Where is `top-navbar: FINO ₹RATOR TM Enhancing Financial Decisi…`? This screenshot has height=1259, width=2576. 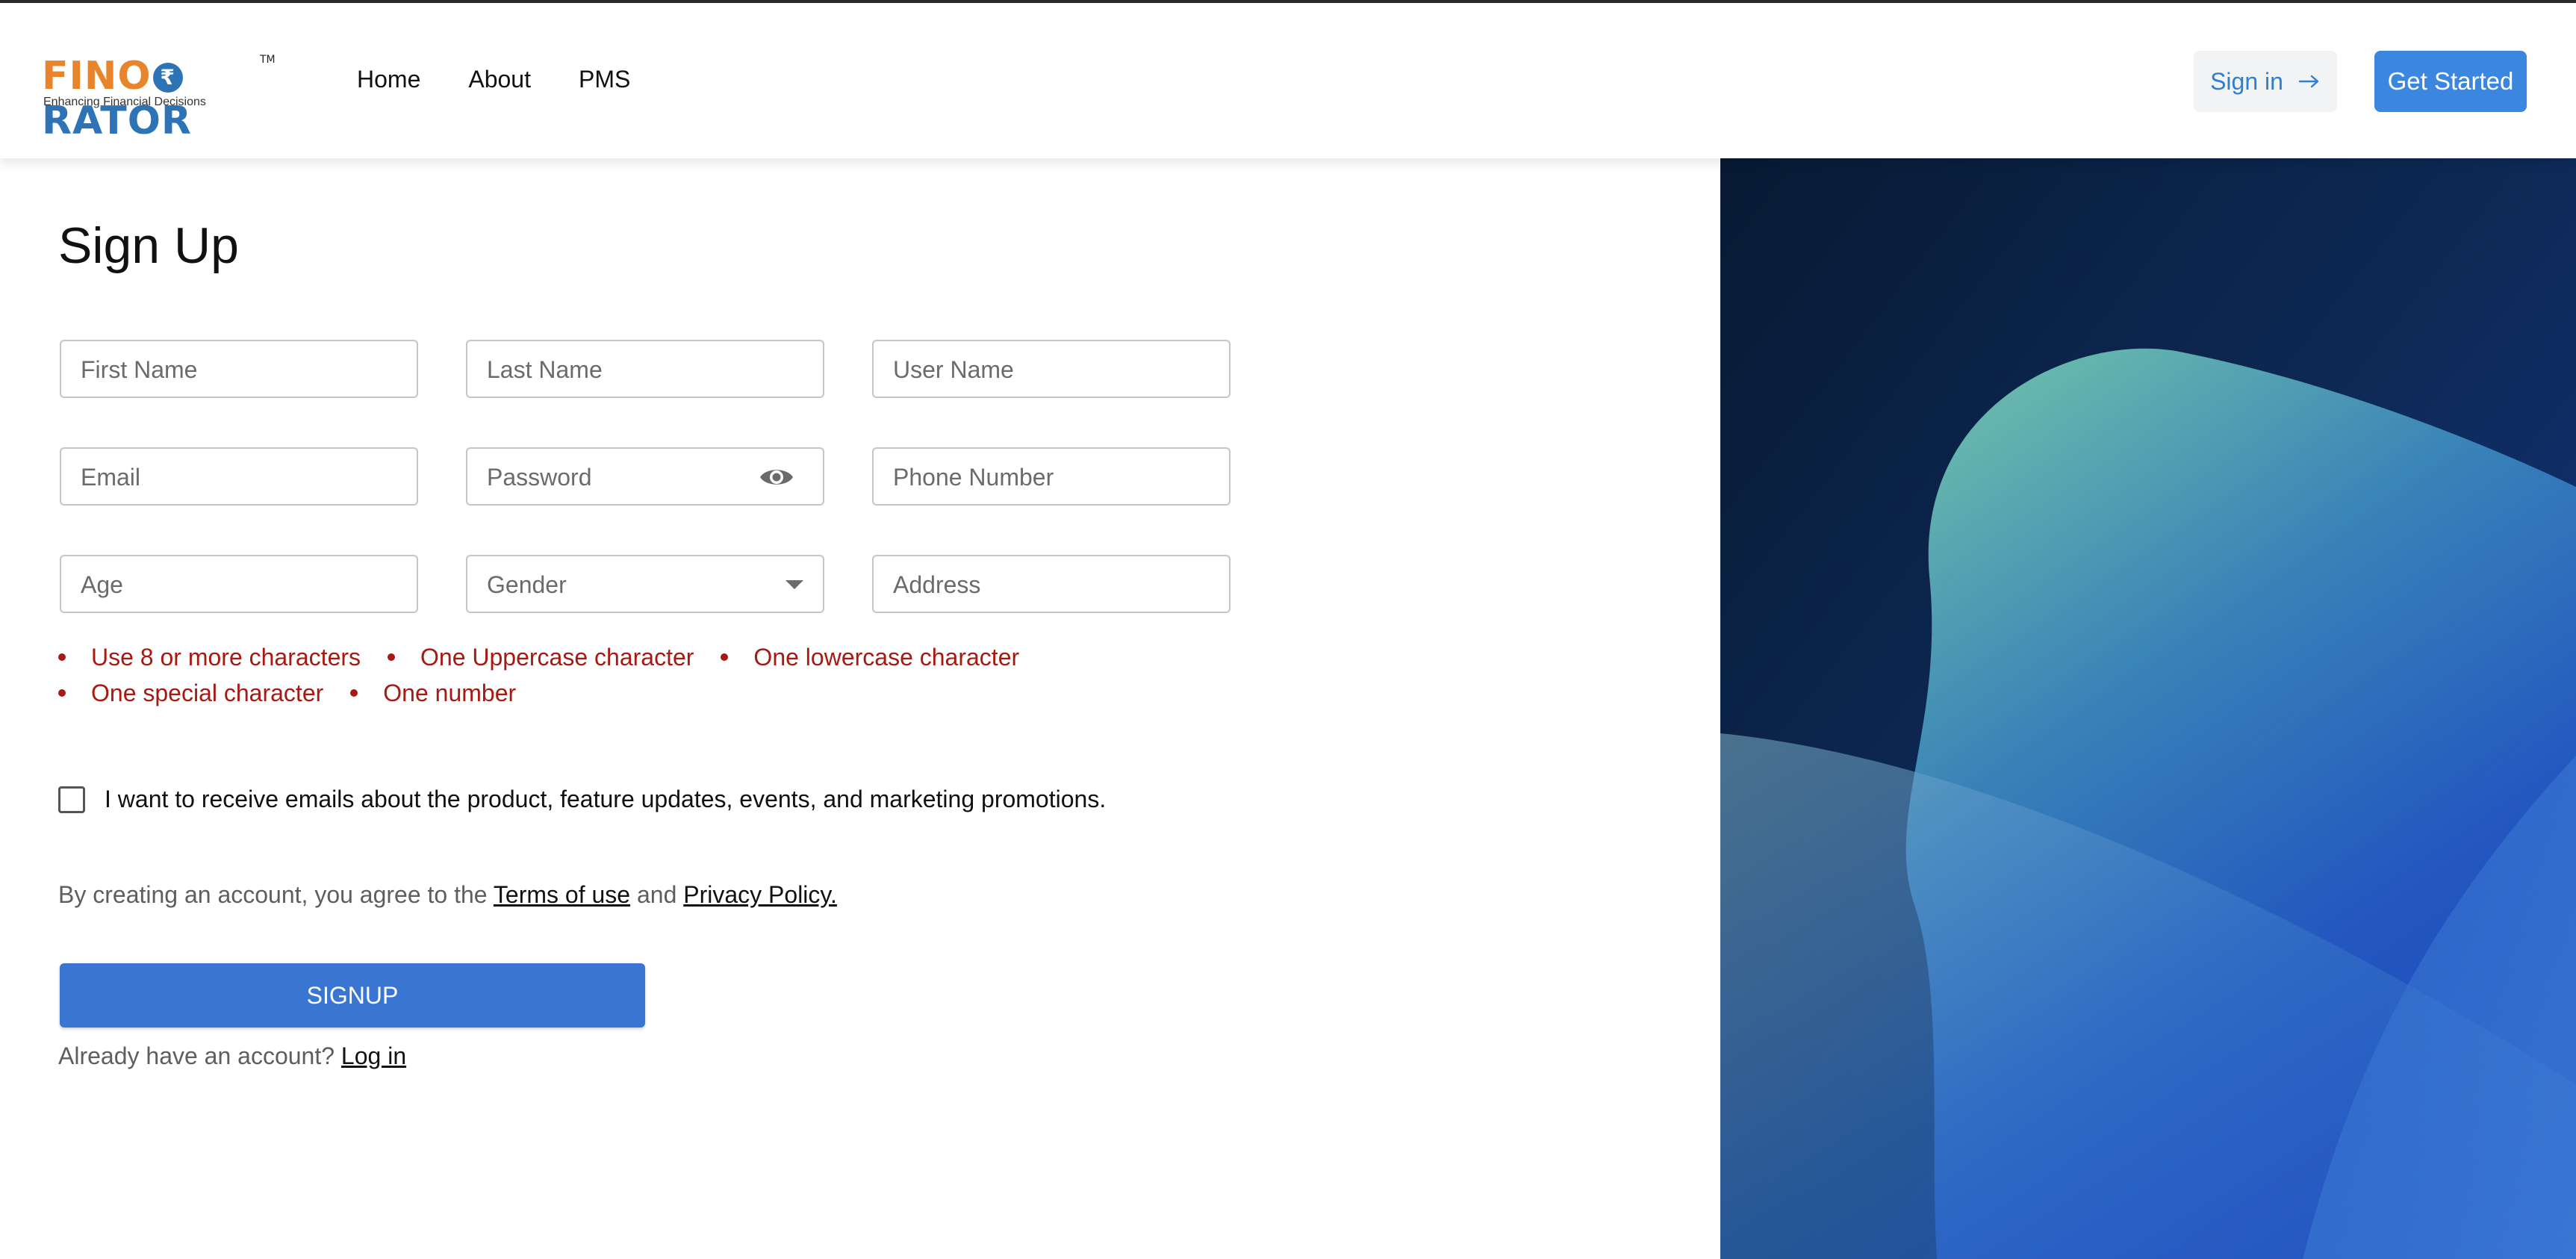 top-navbar: FINO ₹RATOR TM Enhancing Financial Decisi… is located at coordinates (1288, 80).